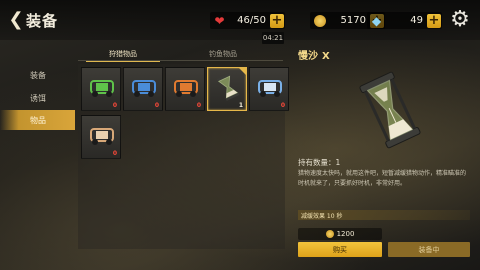  Describe the element at coordinates (240, 105) in the screenshot. I see `item-count: 1` at that location.